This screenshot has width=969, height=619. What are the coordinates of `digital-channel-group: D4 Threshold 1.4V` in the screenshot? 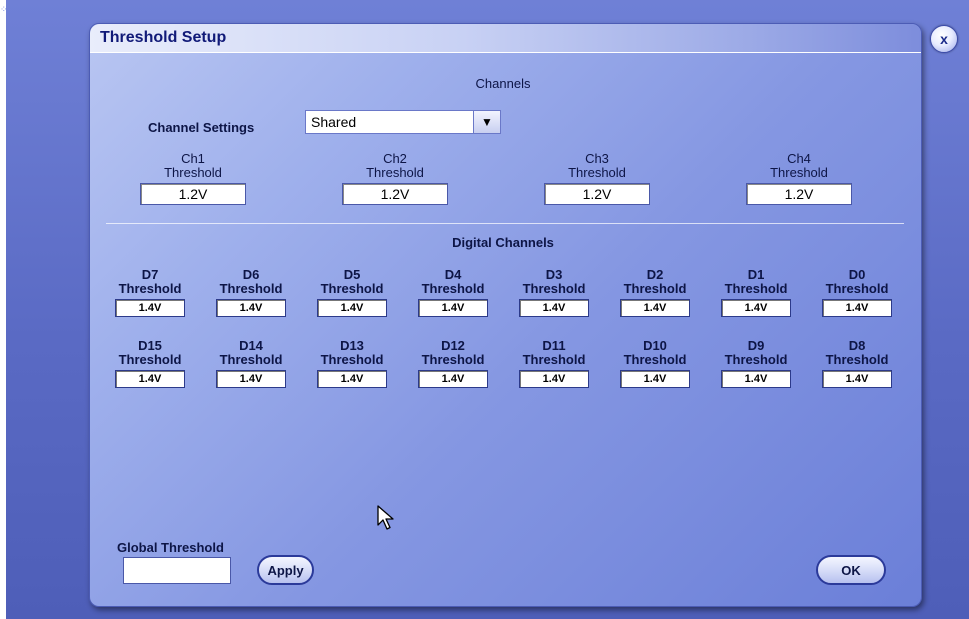 It's located at (453, 292).